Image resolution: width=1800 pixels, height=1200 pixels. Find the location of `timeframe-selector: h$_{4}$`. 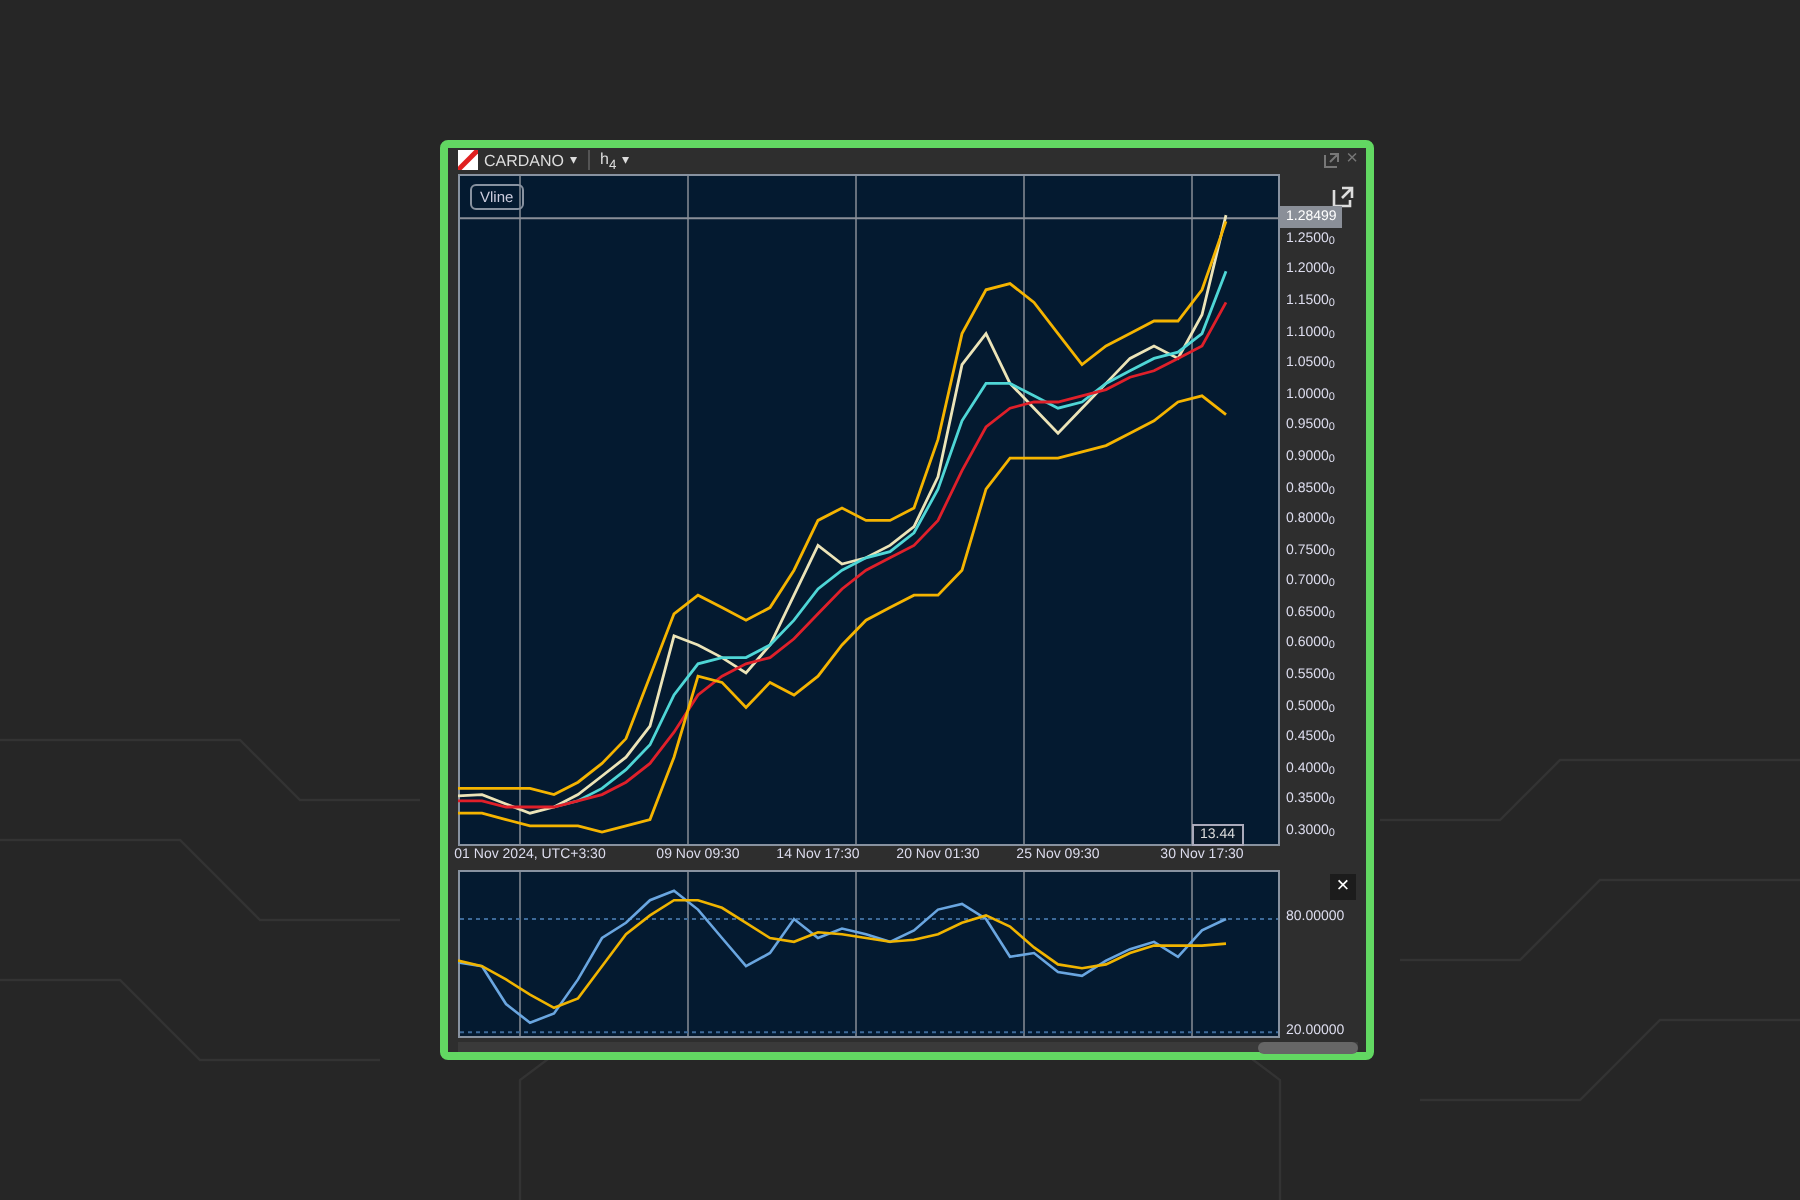

timeframe-selector: h$_{4}$ is located at coordinates (608, 161).